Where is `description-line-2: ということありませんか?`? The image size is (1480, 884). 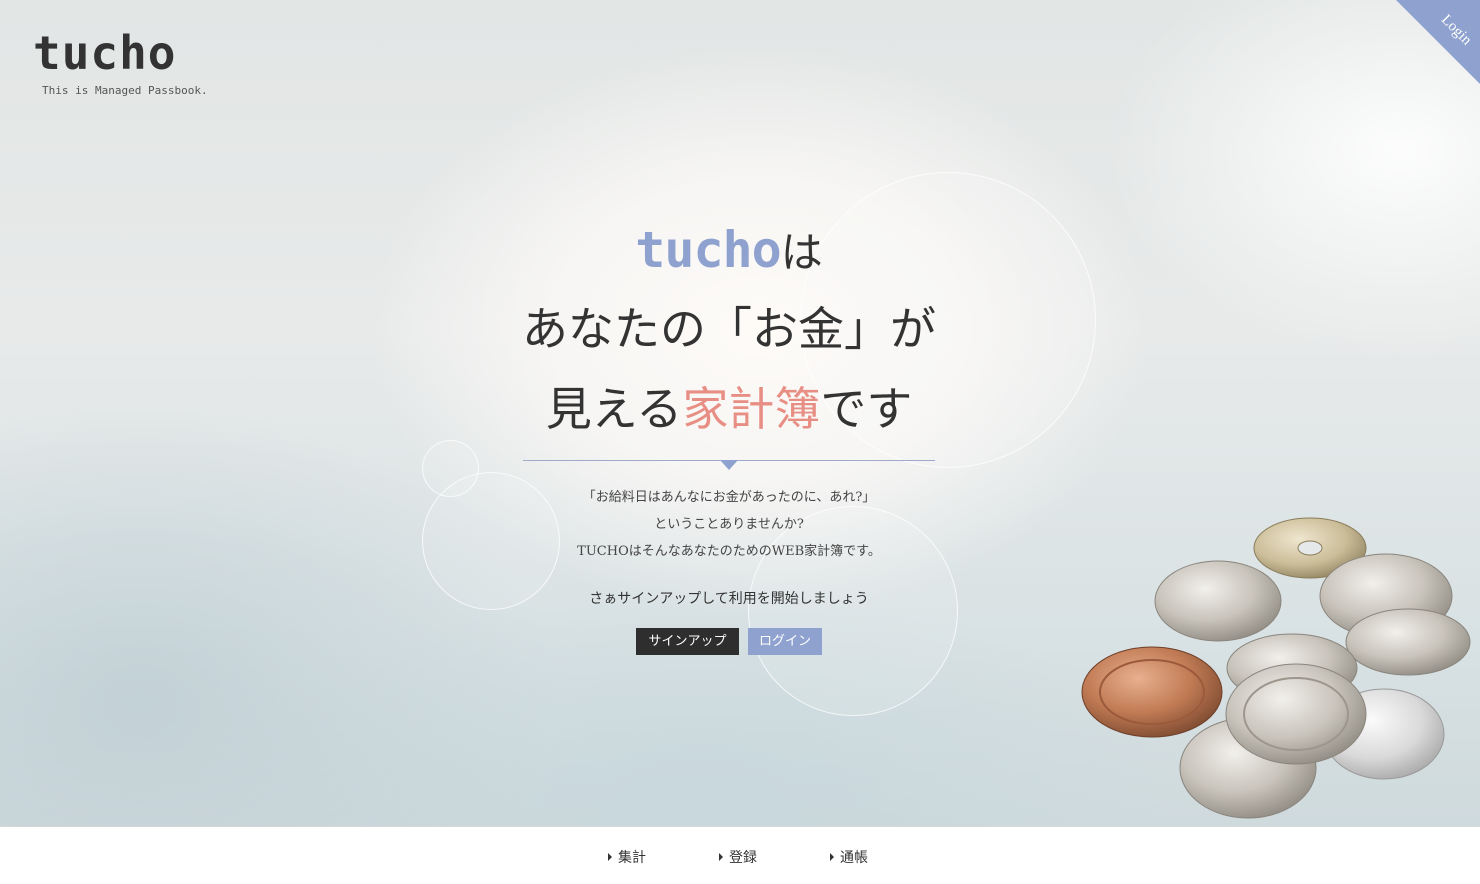 description-line-2: ということありませんか? is located at coordinates (729, 524).